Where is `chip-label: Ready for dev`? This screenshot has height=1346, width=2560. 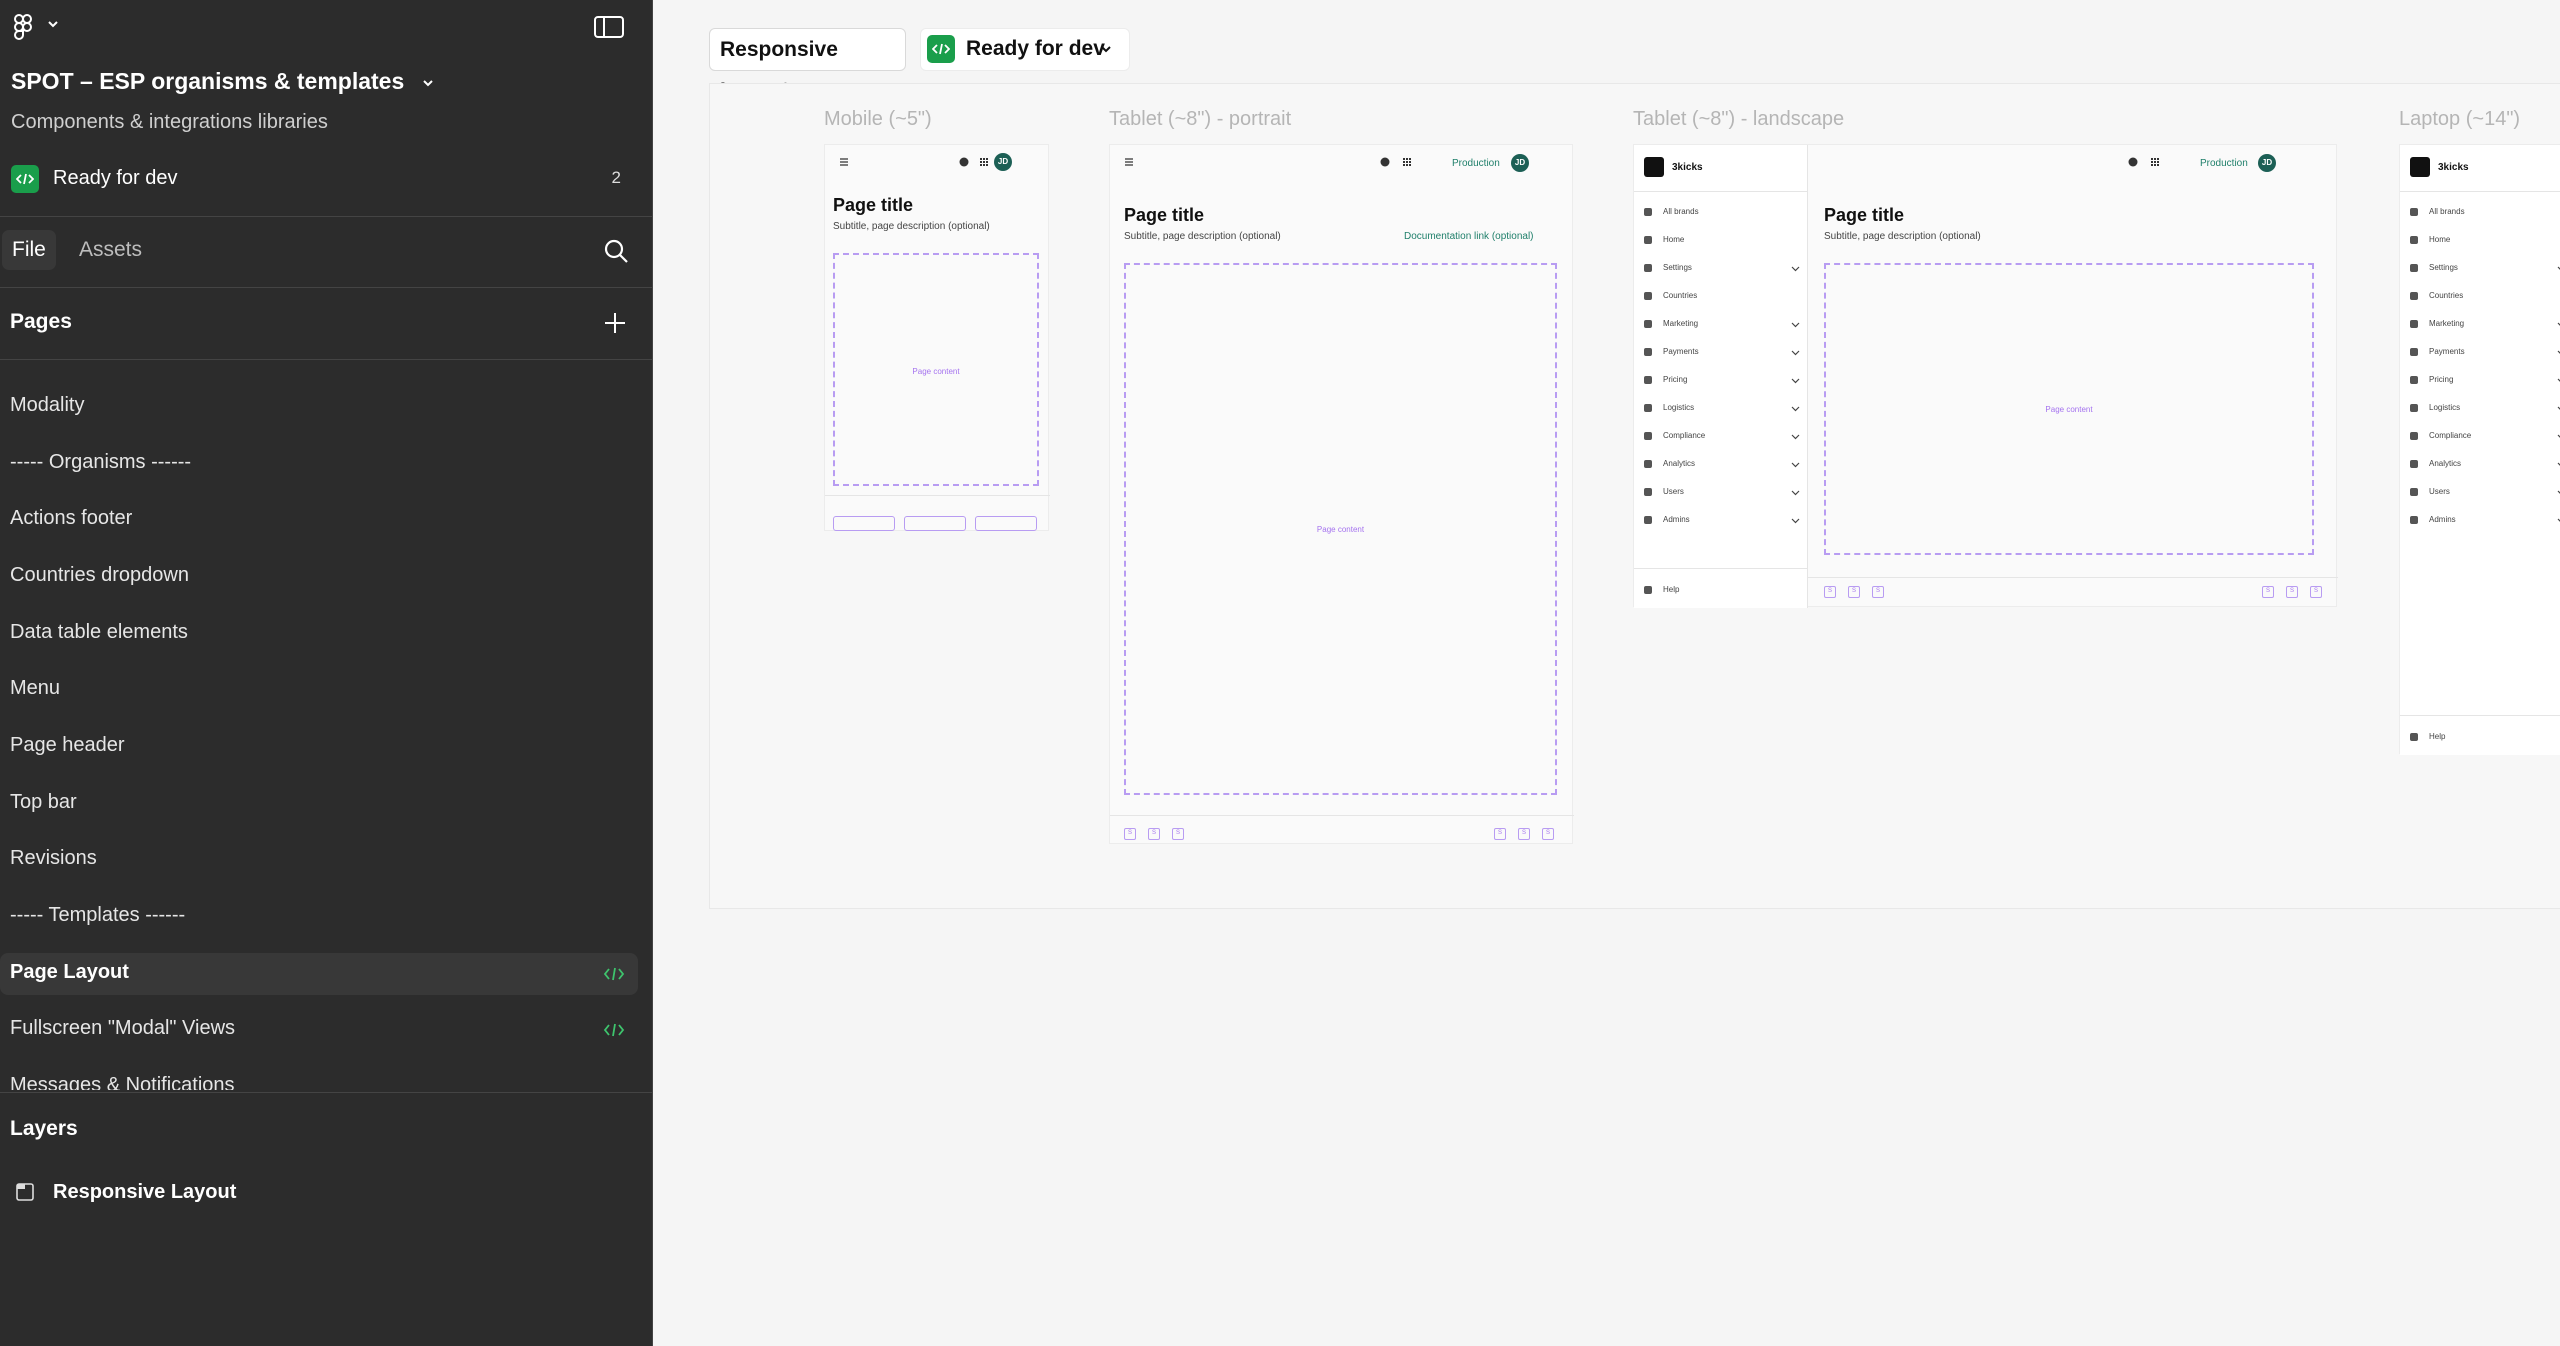 chip-label: Ready for dev is located at coordinates (1035, 48).